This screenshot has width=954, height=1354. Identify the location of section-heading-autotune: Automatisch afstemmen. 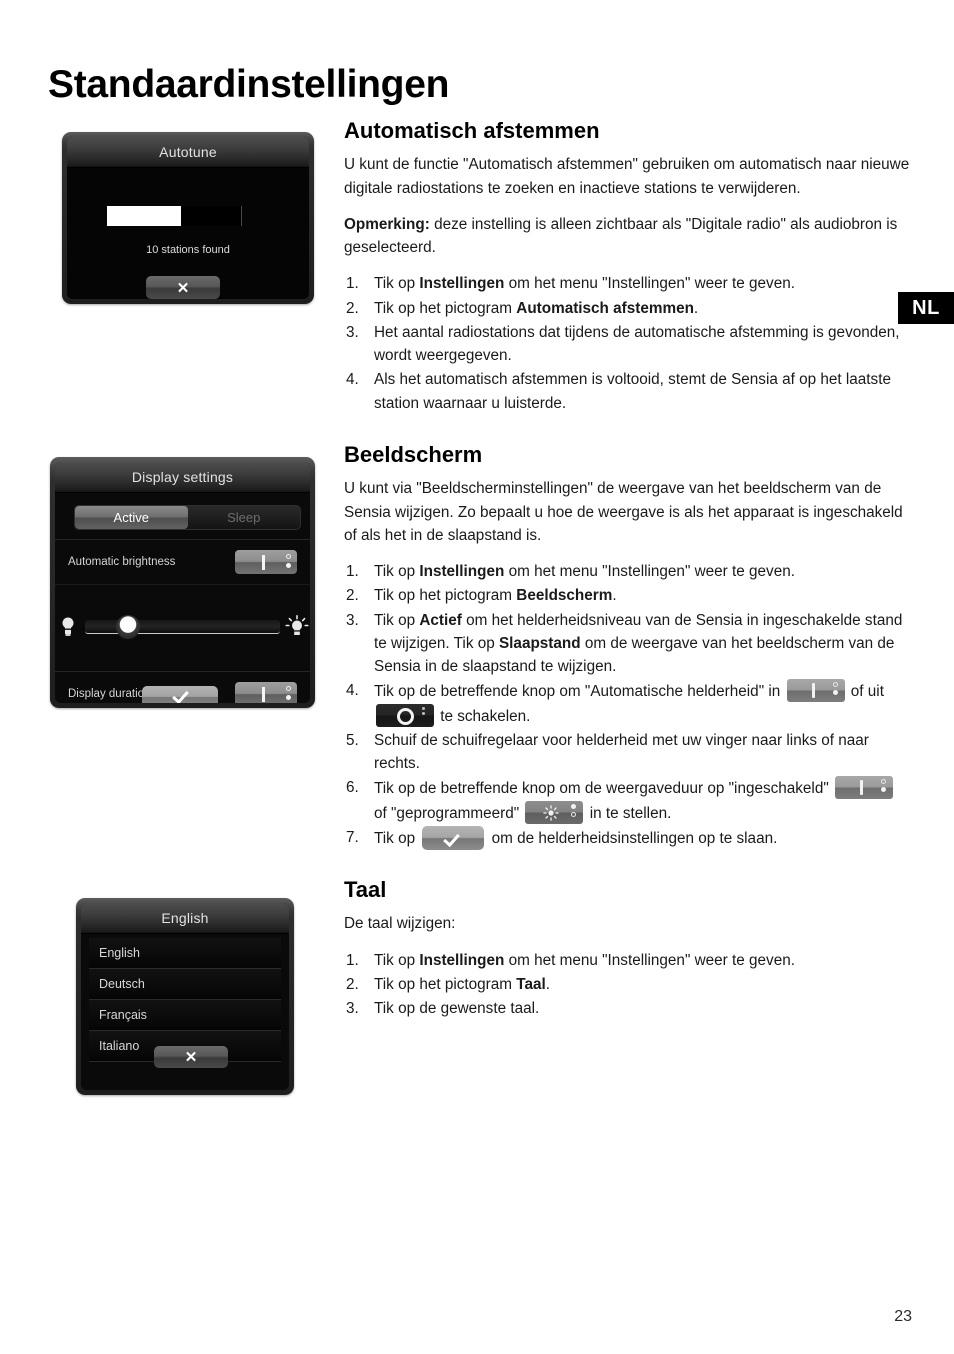
(472, 130).